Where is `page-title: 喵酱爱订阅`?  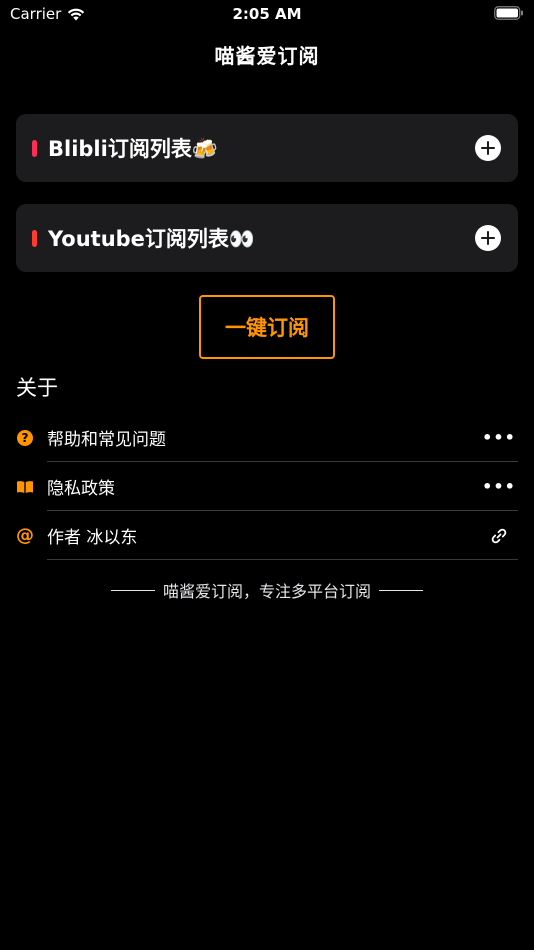
page-title: 喵酱爱订阅 is located at coordinates (267, 56).